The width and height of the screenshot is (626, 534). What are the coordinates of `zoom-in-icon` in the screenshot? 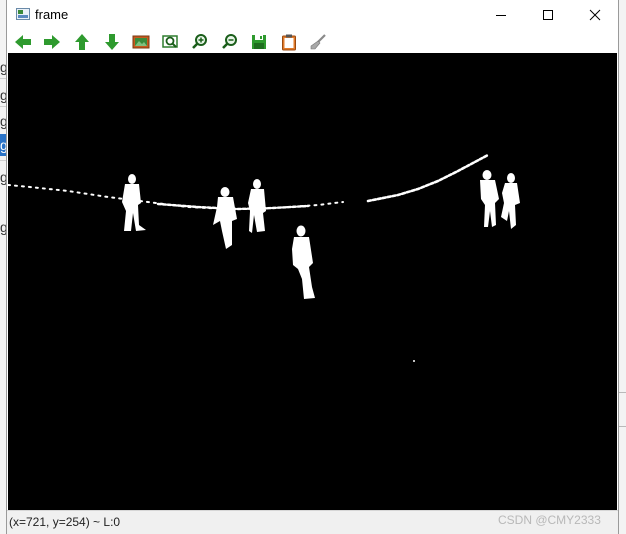 It's located at (199, 41).